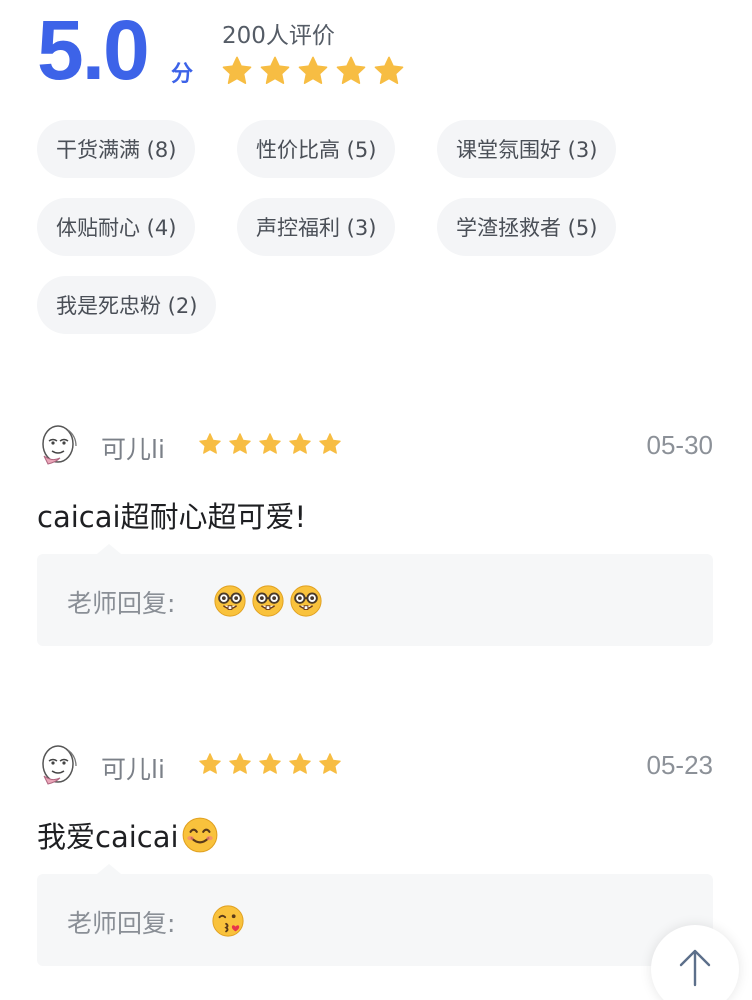 The width and height of the screenshot is (752, 1000). I want to click on kissing-face-icon, so click(228, 921).